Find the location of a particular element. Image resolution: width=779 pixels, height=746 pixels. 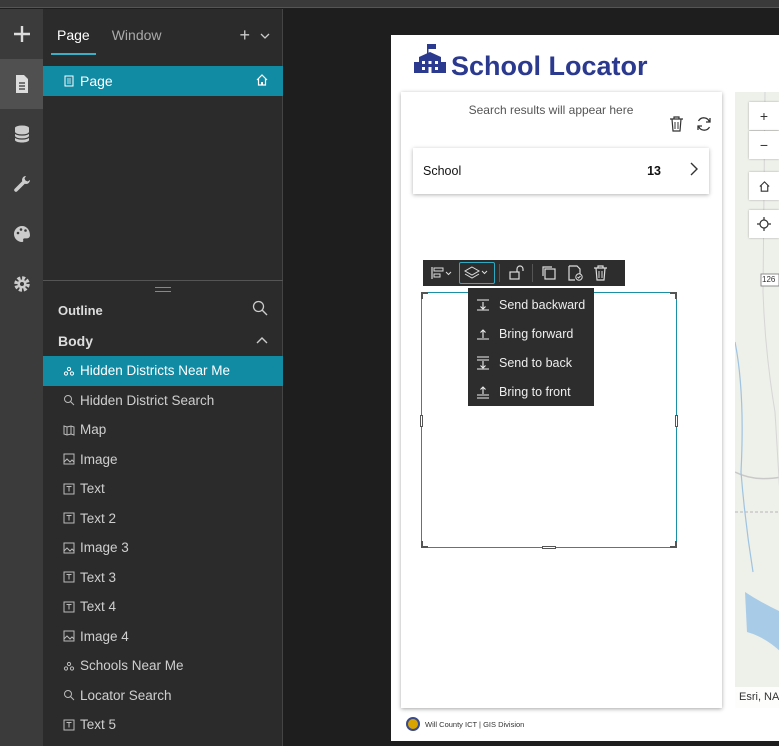

resize-edge-left is located at coordinates (421, 421).